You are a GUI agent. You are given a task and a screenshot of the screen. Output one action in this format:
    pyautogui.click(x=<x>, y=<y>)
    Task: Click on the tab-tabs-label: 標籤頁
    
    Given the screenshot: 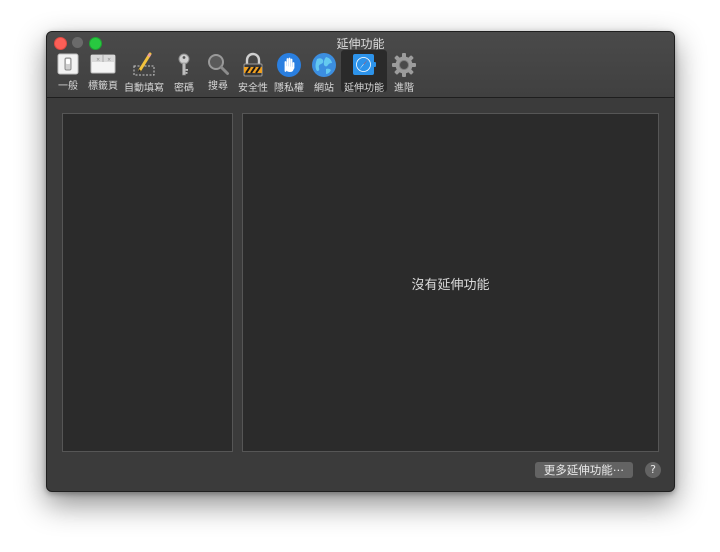 What is the action you would take?
    pyautogui.click(x=103, y=86)
    